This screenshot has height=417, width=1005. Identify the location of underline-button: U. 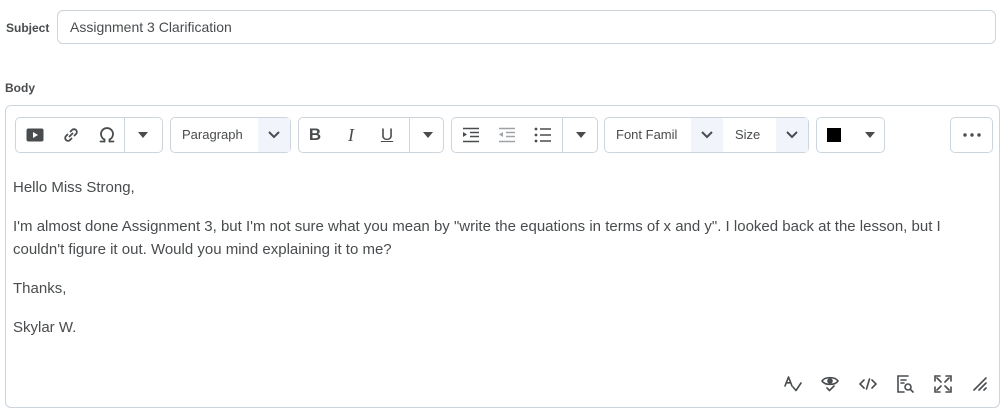
(387, 135).